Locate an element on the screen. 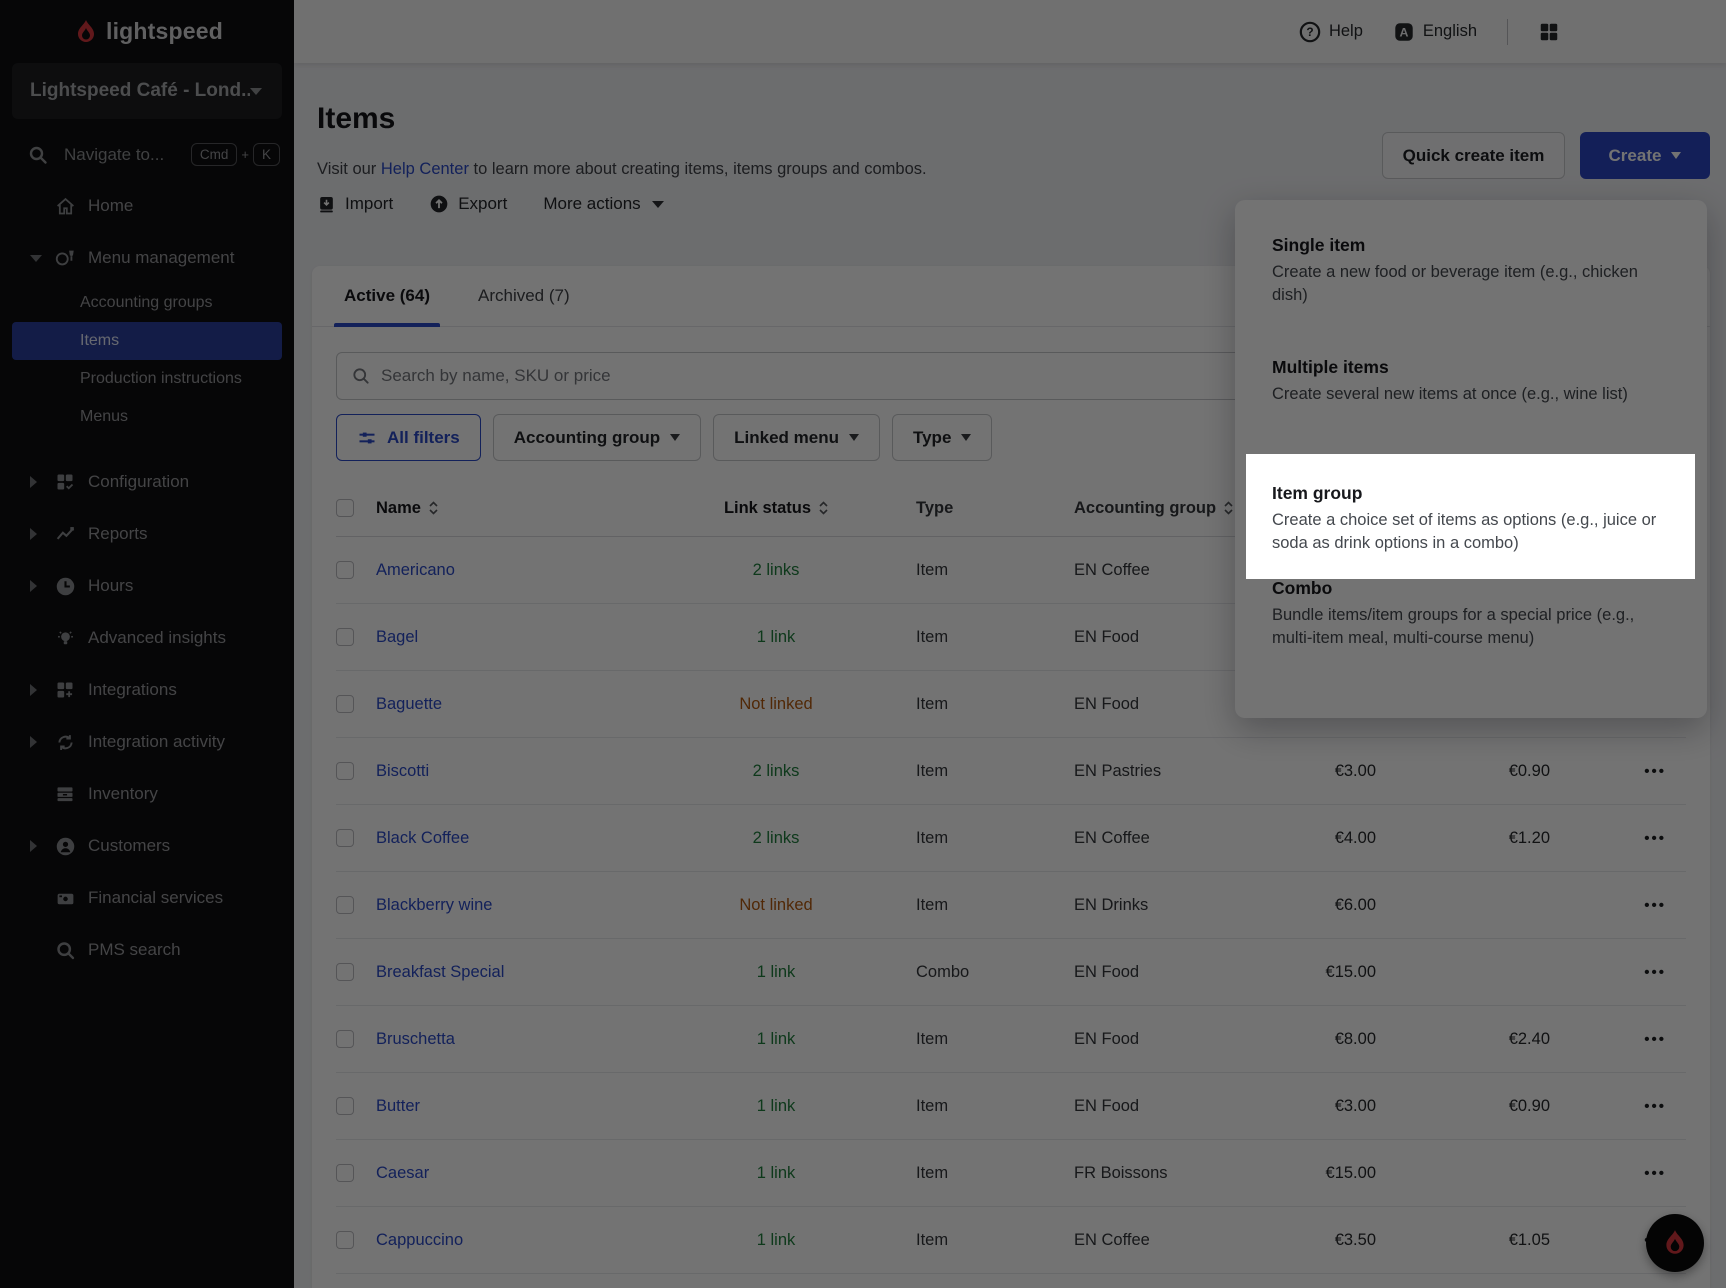 The height and width of the screenshot is (1288, 1726). menu-item-title: Item group is located at coordinates (1317, 493).